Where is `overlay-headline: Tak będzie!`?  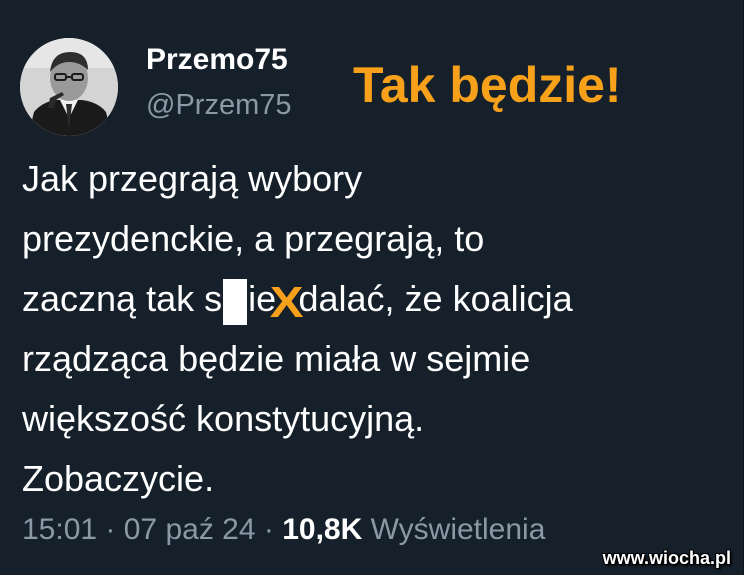 overlay-headline: Tak będzie! is located at coordinates (487, 85).